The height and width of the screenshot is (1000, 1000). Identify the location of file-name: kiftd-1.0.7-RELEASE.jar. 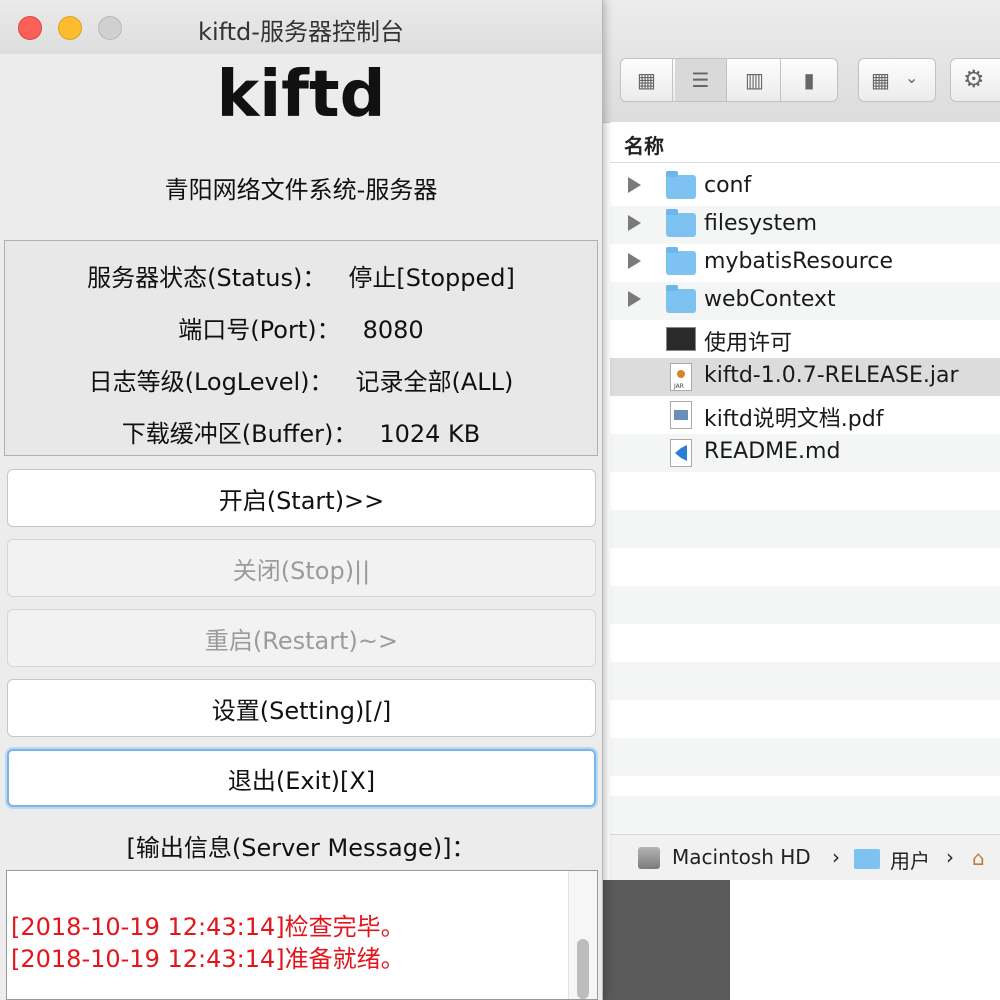
(831, 375).